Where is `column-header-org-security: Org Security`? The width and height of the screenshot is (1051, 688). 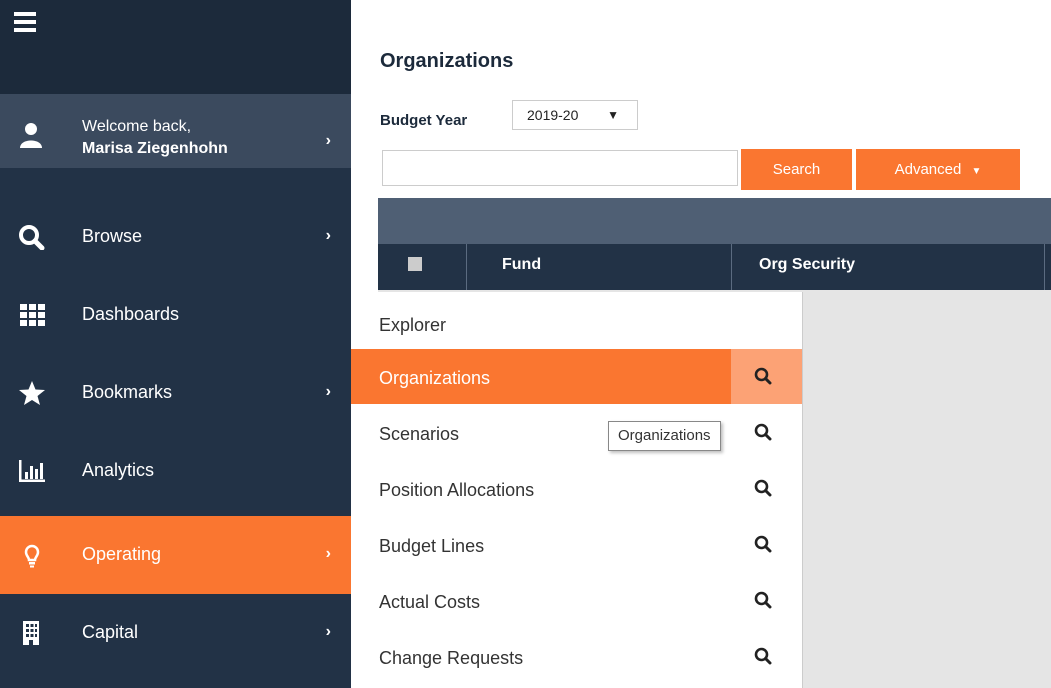 column-header-org-security: Org Security is located at coordinates (807, 265).